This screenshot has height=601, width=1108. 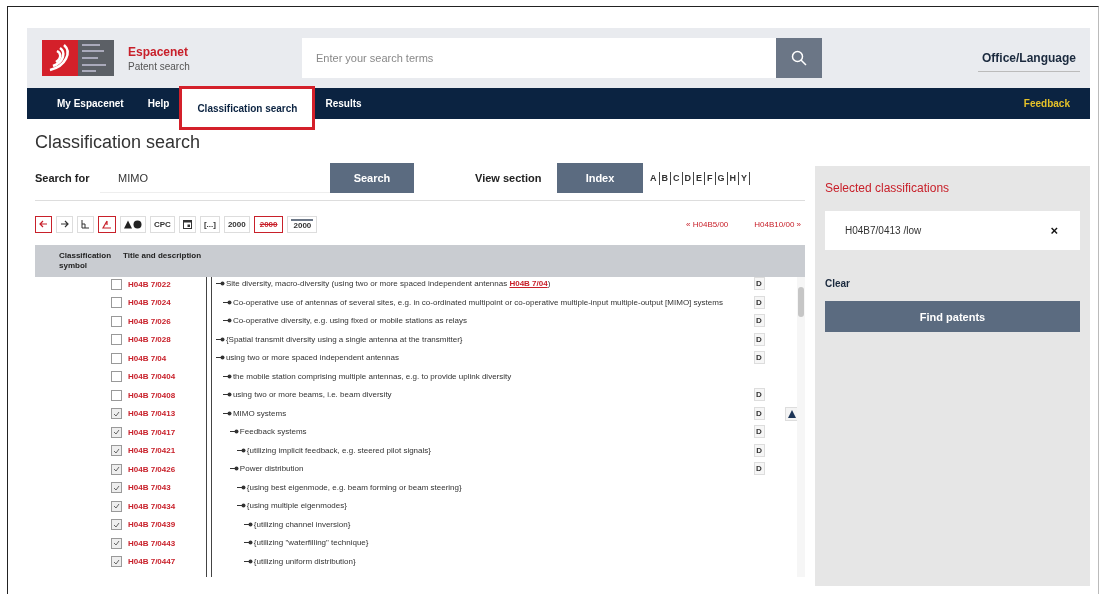 What do you see at coordinates (149, 302) in the screenshot?
I see `classification-code-link: H04B 7/024` at bounding box center [149, 302].